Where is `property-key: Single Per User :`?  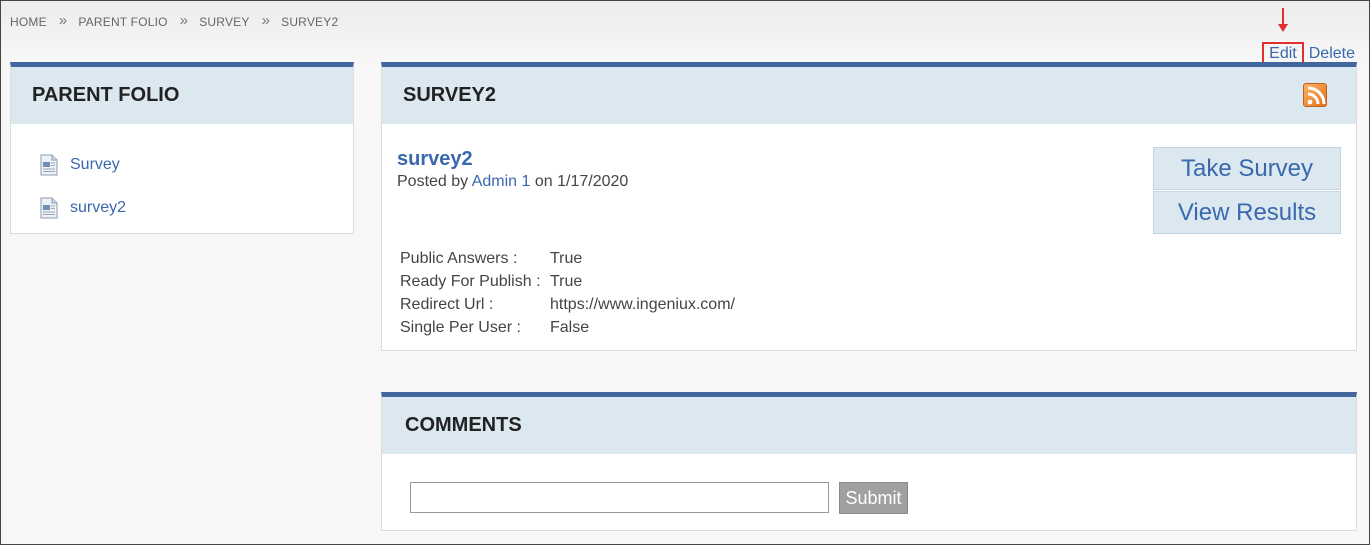
property-key: Single Per User : is located at coordinates (460, 327).